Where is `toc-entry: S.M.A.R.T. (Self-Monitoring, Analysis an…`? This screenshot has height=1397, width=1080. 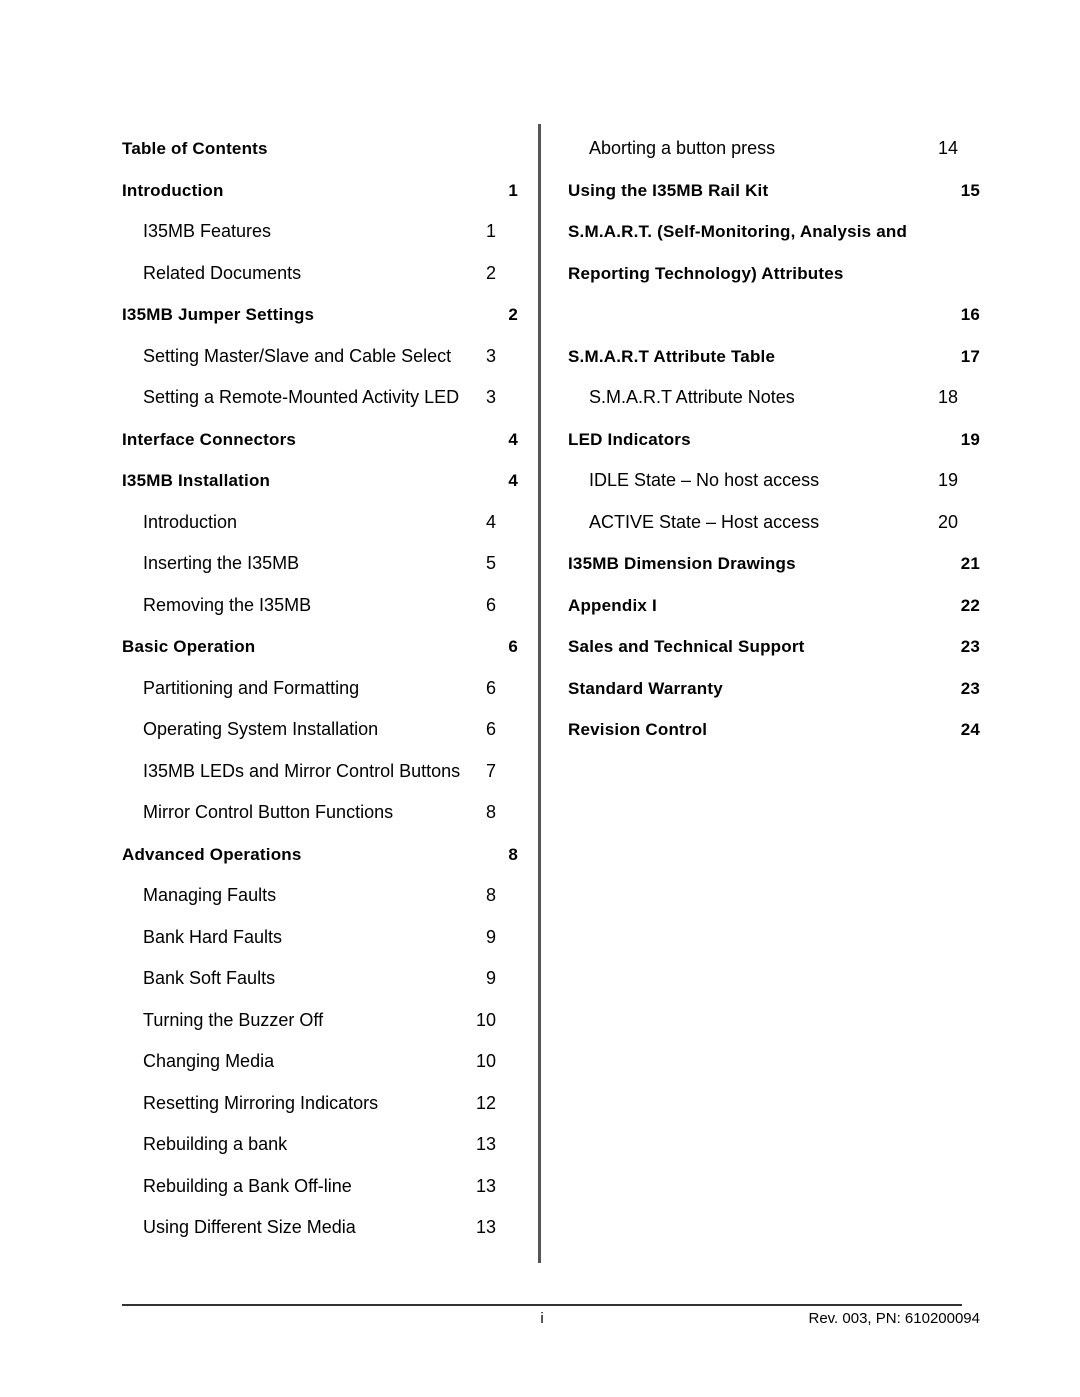 toc-entry: S.M.A.R.T. (Self-Monitoring, Analysis an… is located at coordinates (774, 273).